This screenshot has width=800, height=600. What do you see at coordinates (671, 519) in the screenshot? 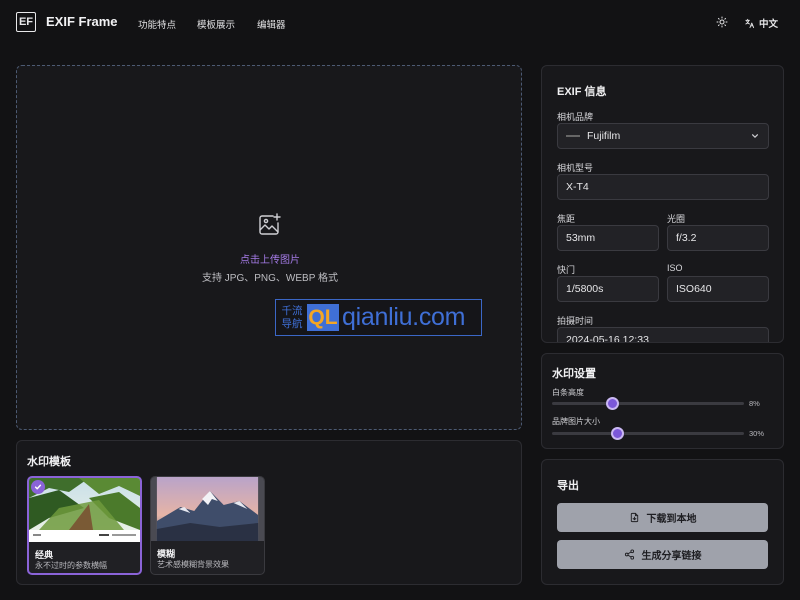
I see `download-label: 下载到本地` at bounding box center [671, 519].